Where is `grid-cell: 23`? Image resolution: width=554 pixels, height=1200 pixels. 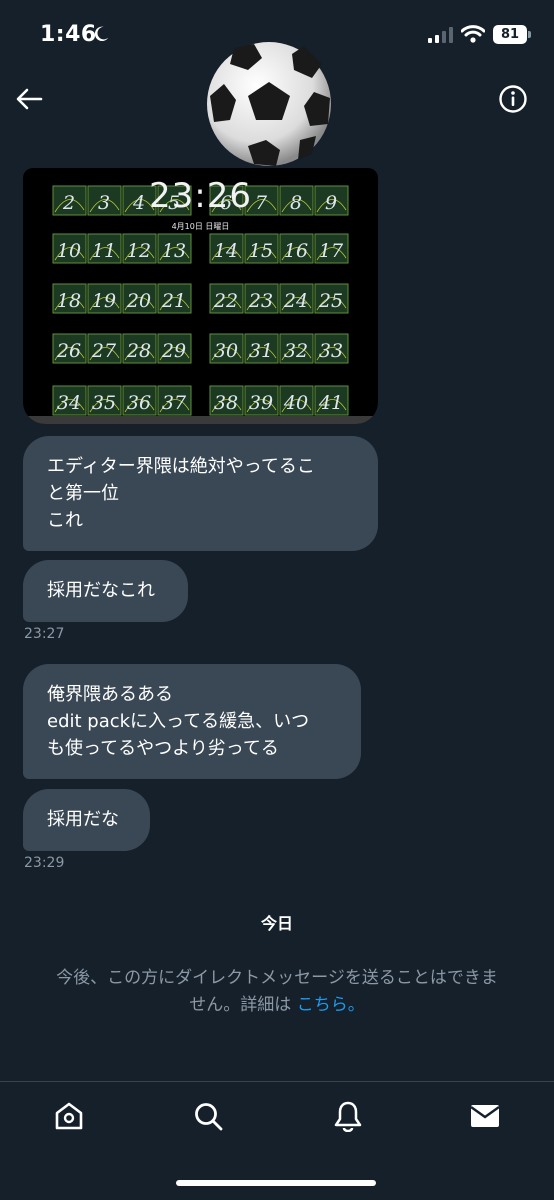 grid-cell: 23 is located at coordinates (261, 298).